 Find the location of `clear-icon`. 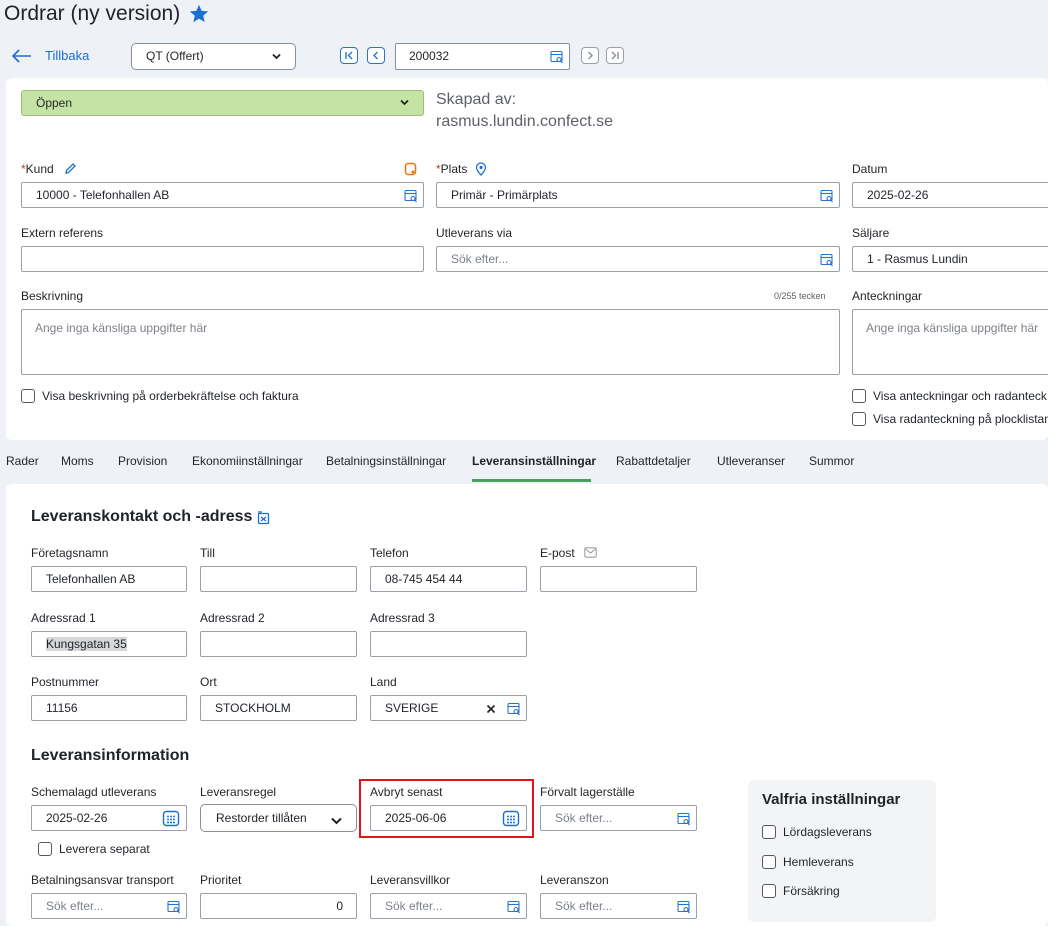

clear-icon is located at coordinates (491, 709).